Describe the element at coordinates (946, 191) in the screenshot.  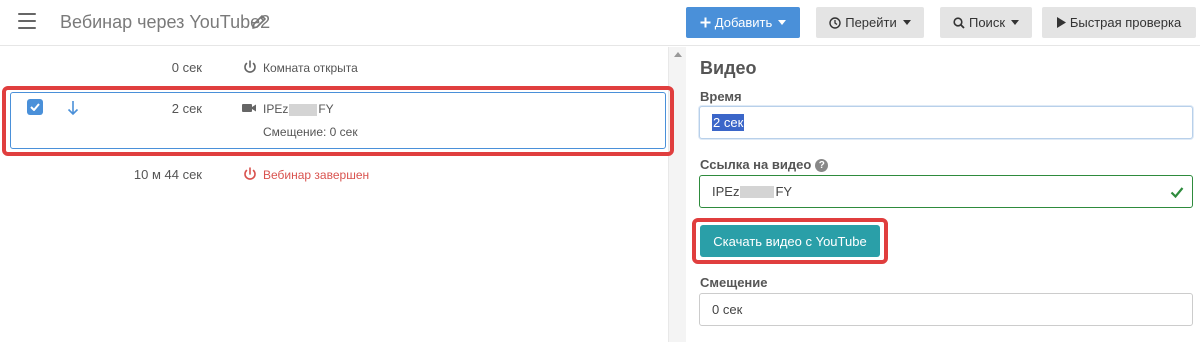
I see `video-url-input: IPEz FY` at that location.